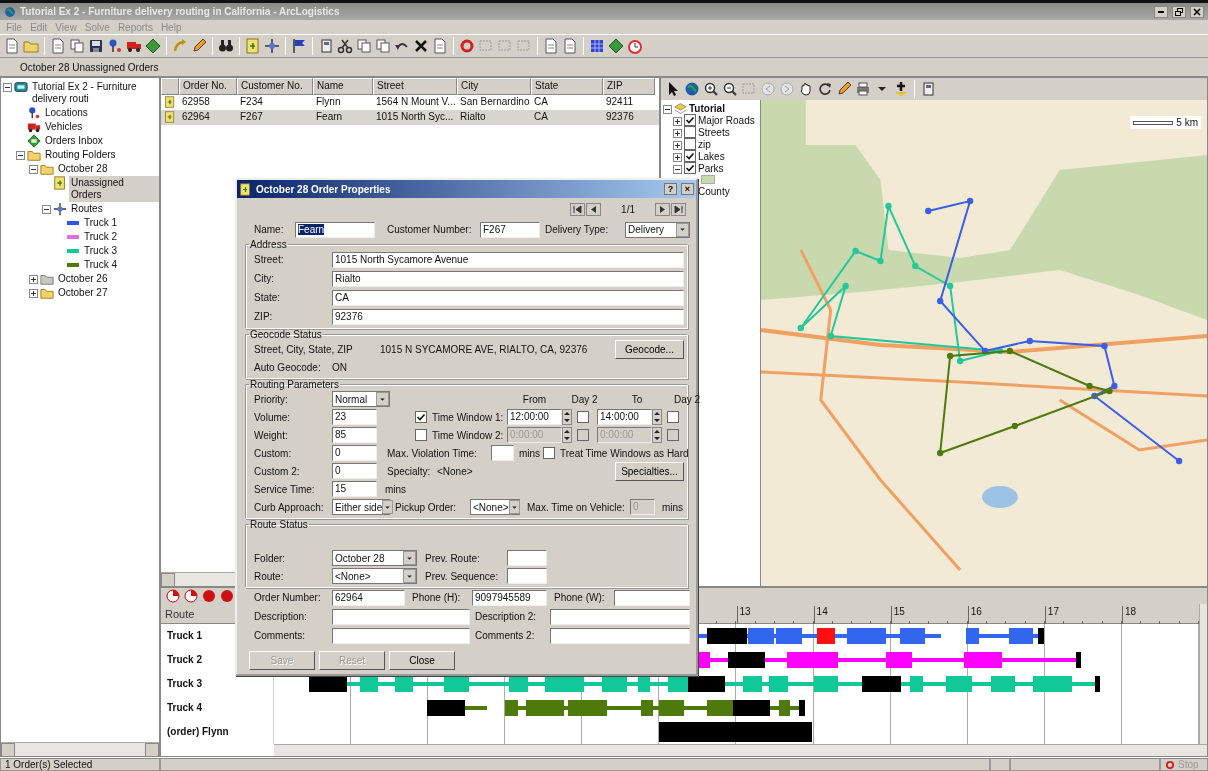 This screenshot has width=1208, height=771. What do you see at coordinates (692, 89) in the screenshot?
I see `globe-icon` at bounding box center [692, 89].